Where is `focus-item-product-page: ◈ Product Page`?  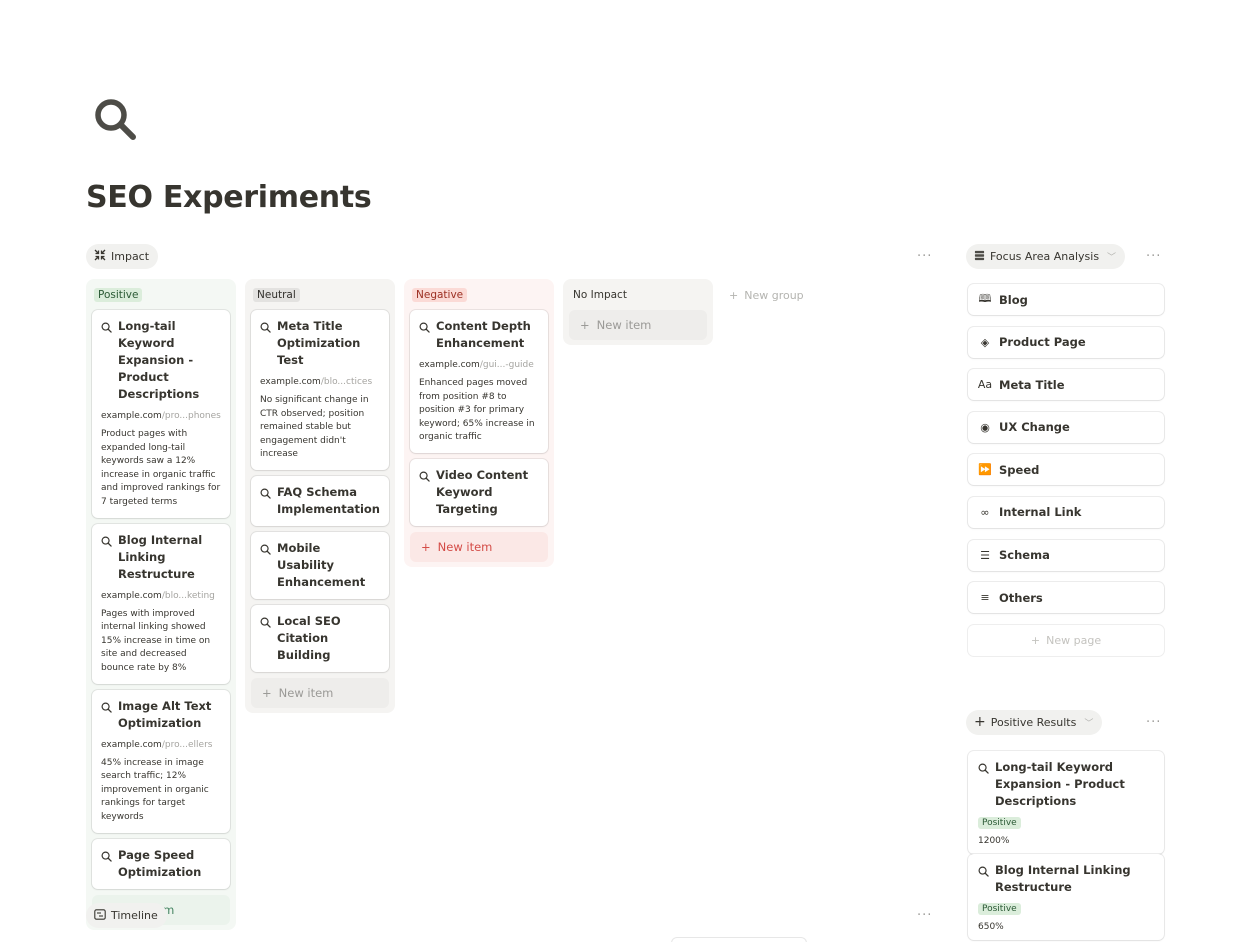
focus-item-product-page: ◈ Product Page is located at coordinates (1066, 342).